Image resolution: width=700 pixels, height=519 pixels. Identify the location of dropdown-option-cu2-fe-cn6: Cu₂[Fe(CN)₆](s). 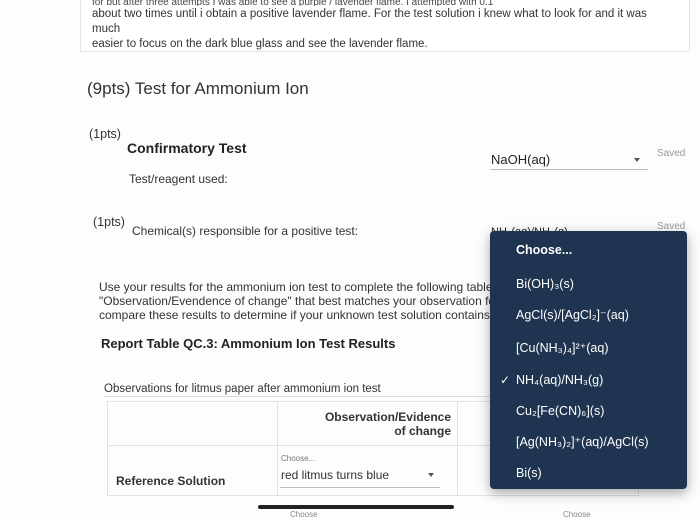
(588, 411).